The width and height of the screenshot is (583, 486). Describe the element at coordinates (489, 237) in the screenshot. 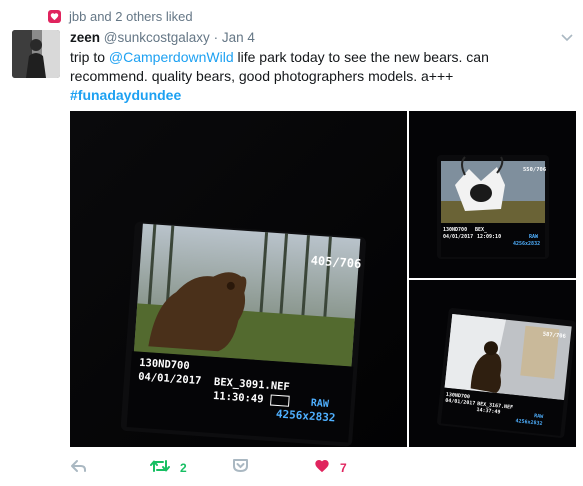

I see `goat-time: 12:09:10` at that location.